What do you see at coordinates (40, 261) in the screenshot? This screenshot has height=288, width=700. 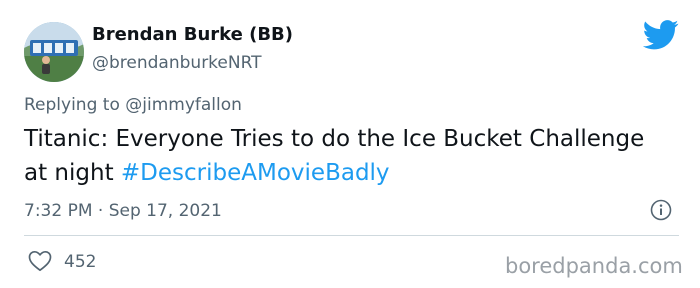 I see `heart-icon` at bounding box center [40, 261].